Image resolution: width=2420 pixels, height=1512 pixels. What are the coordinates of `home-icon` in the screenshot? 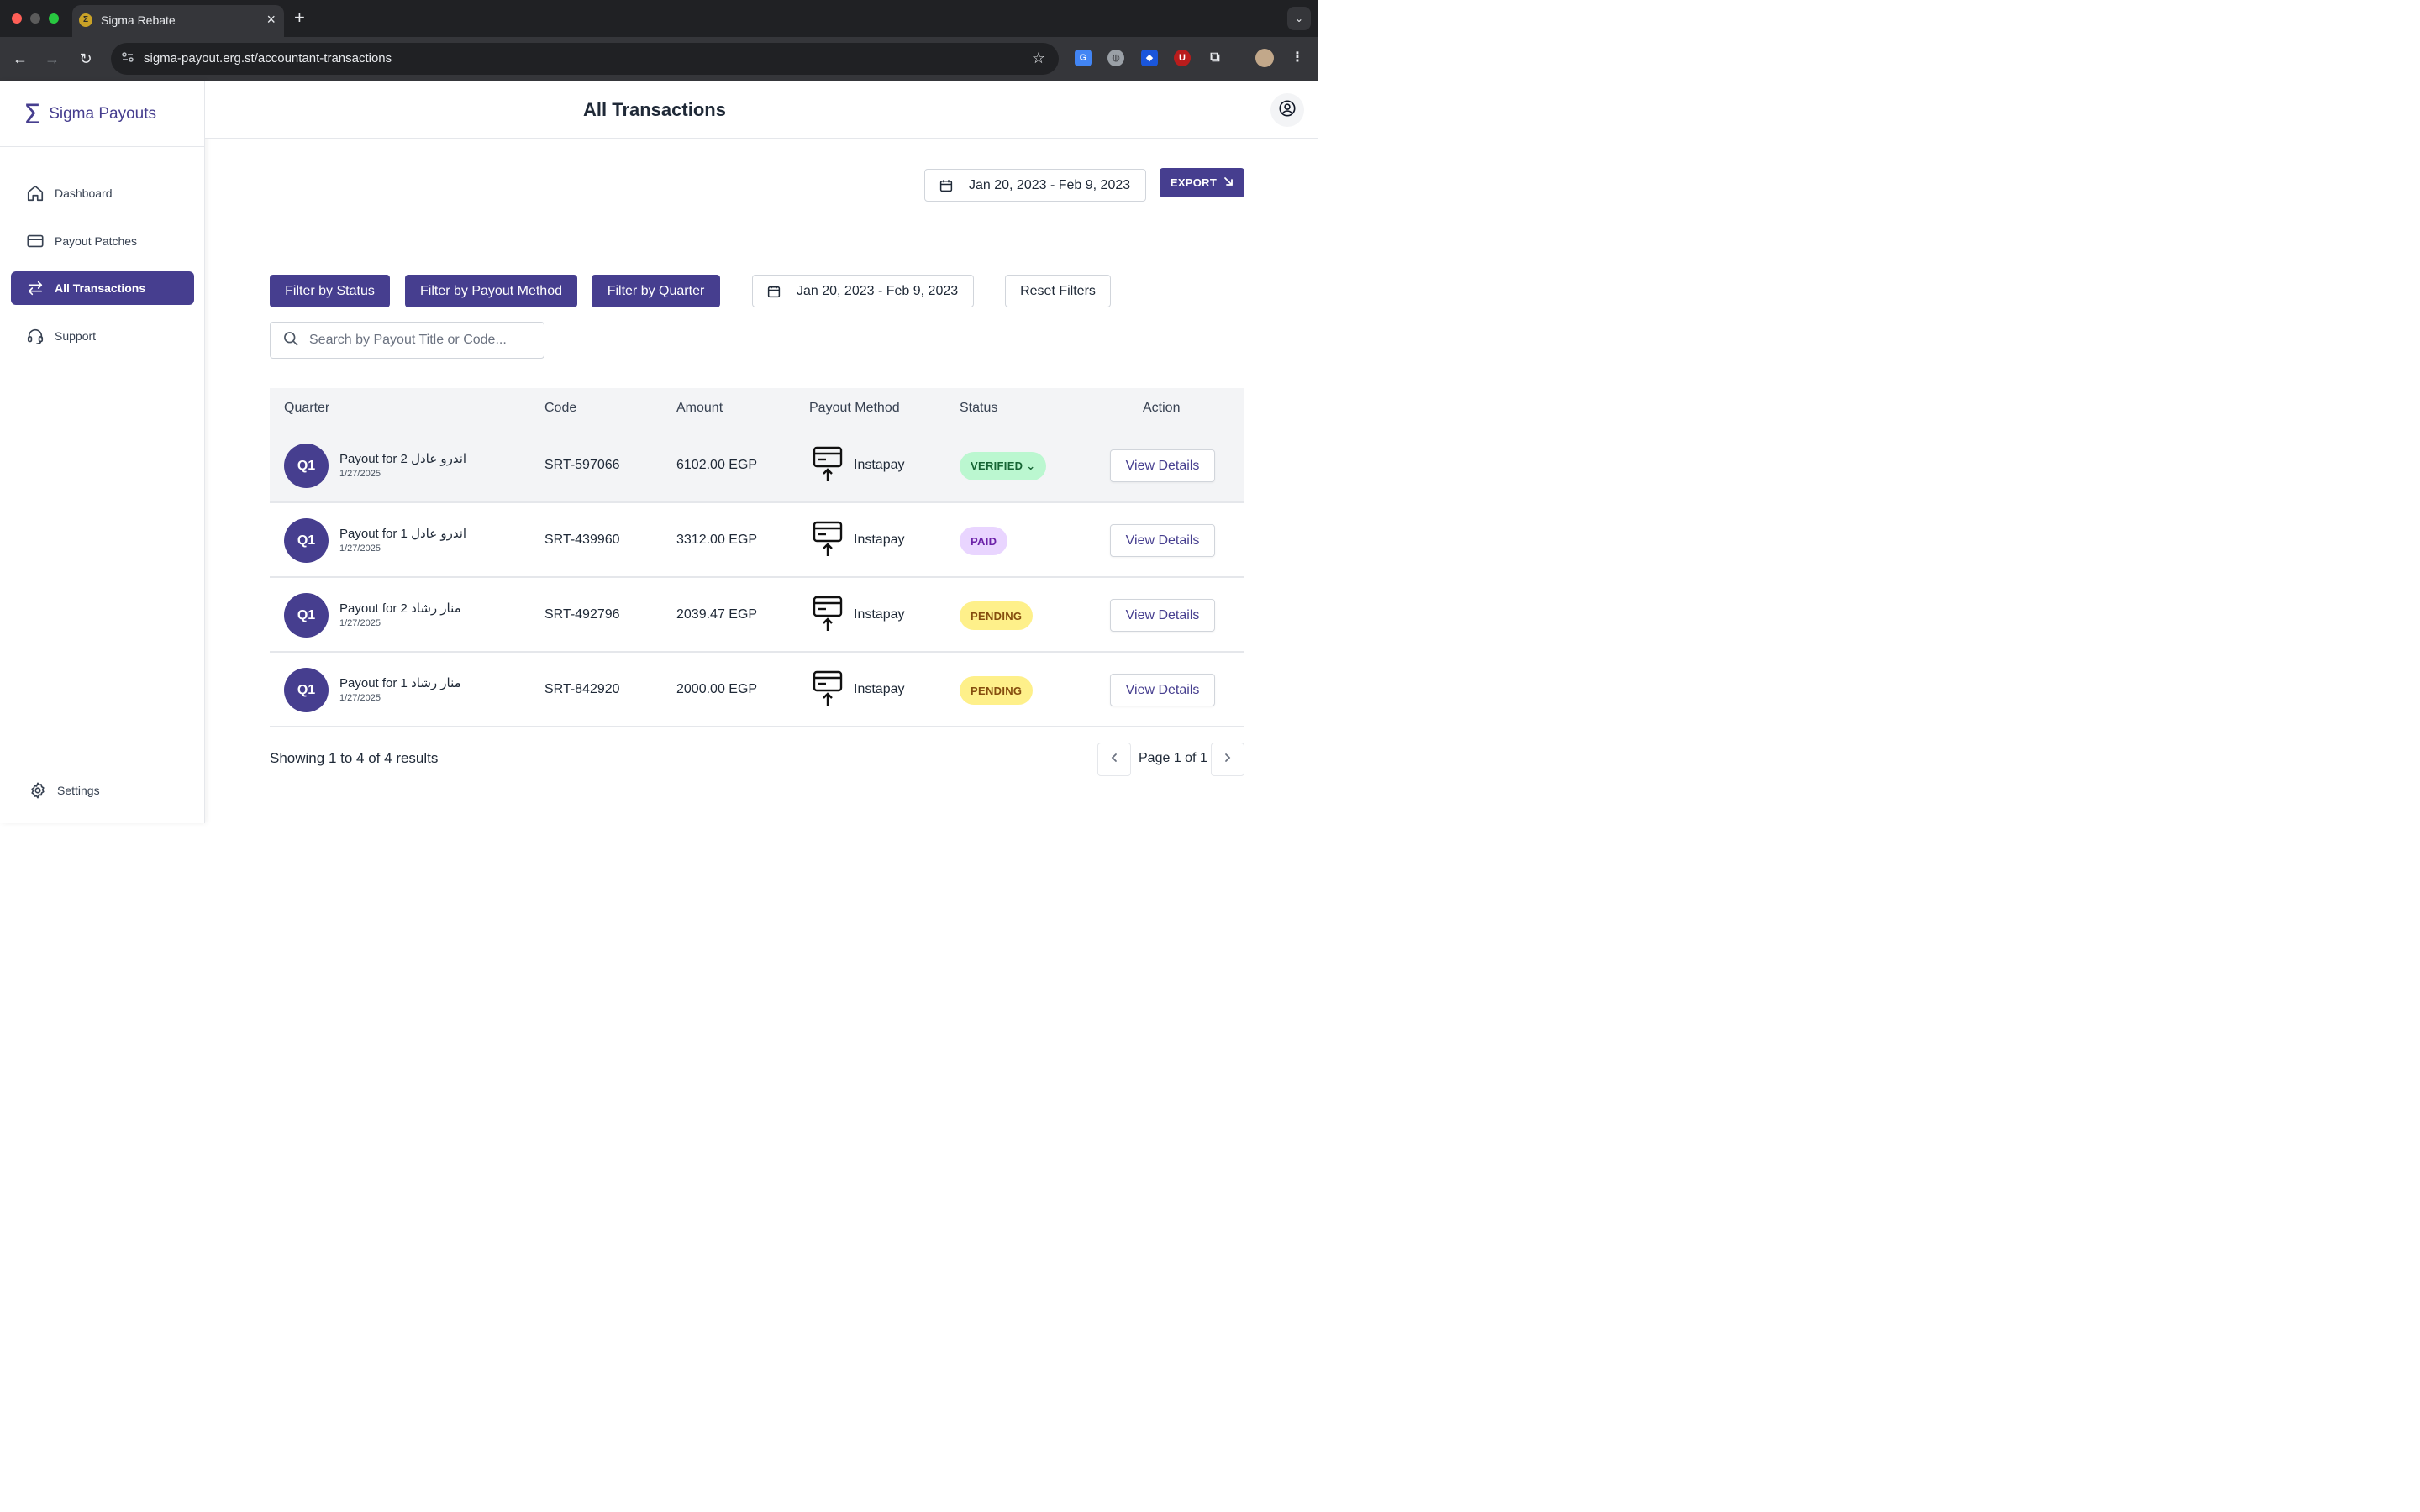 It's located at (35, 193).